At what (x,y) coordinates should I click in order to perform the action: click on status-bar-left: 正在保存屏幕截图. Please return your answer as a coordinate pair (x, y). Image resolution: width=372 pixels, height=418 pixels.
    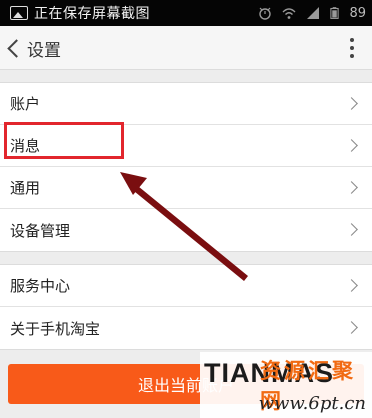
    Looking at the image, I should click on (80, 13).